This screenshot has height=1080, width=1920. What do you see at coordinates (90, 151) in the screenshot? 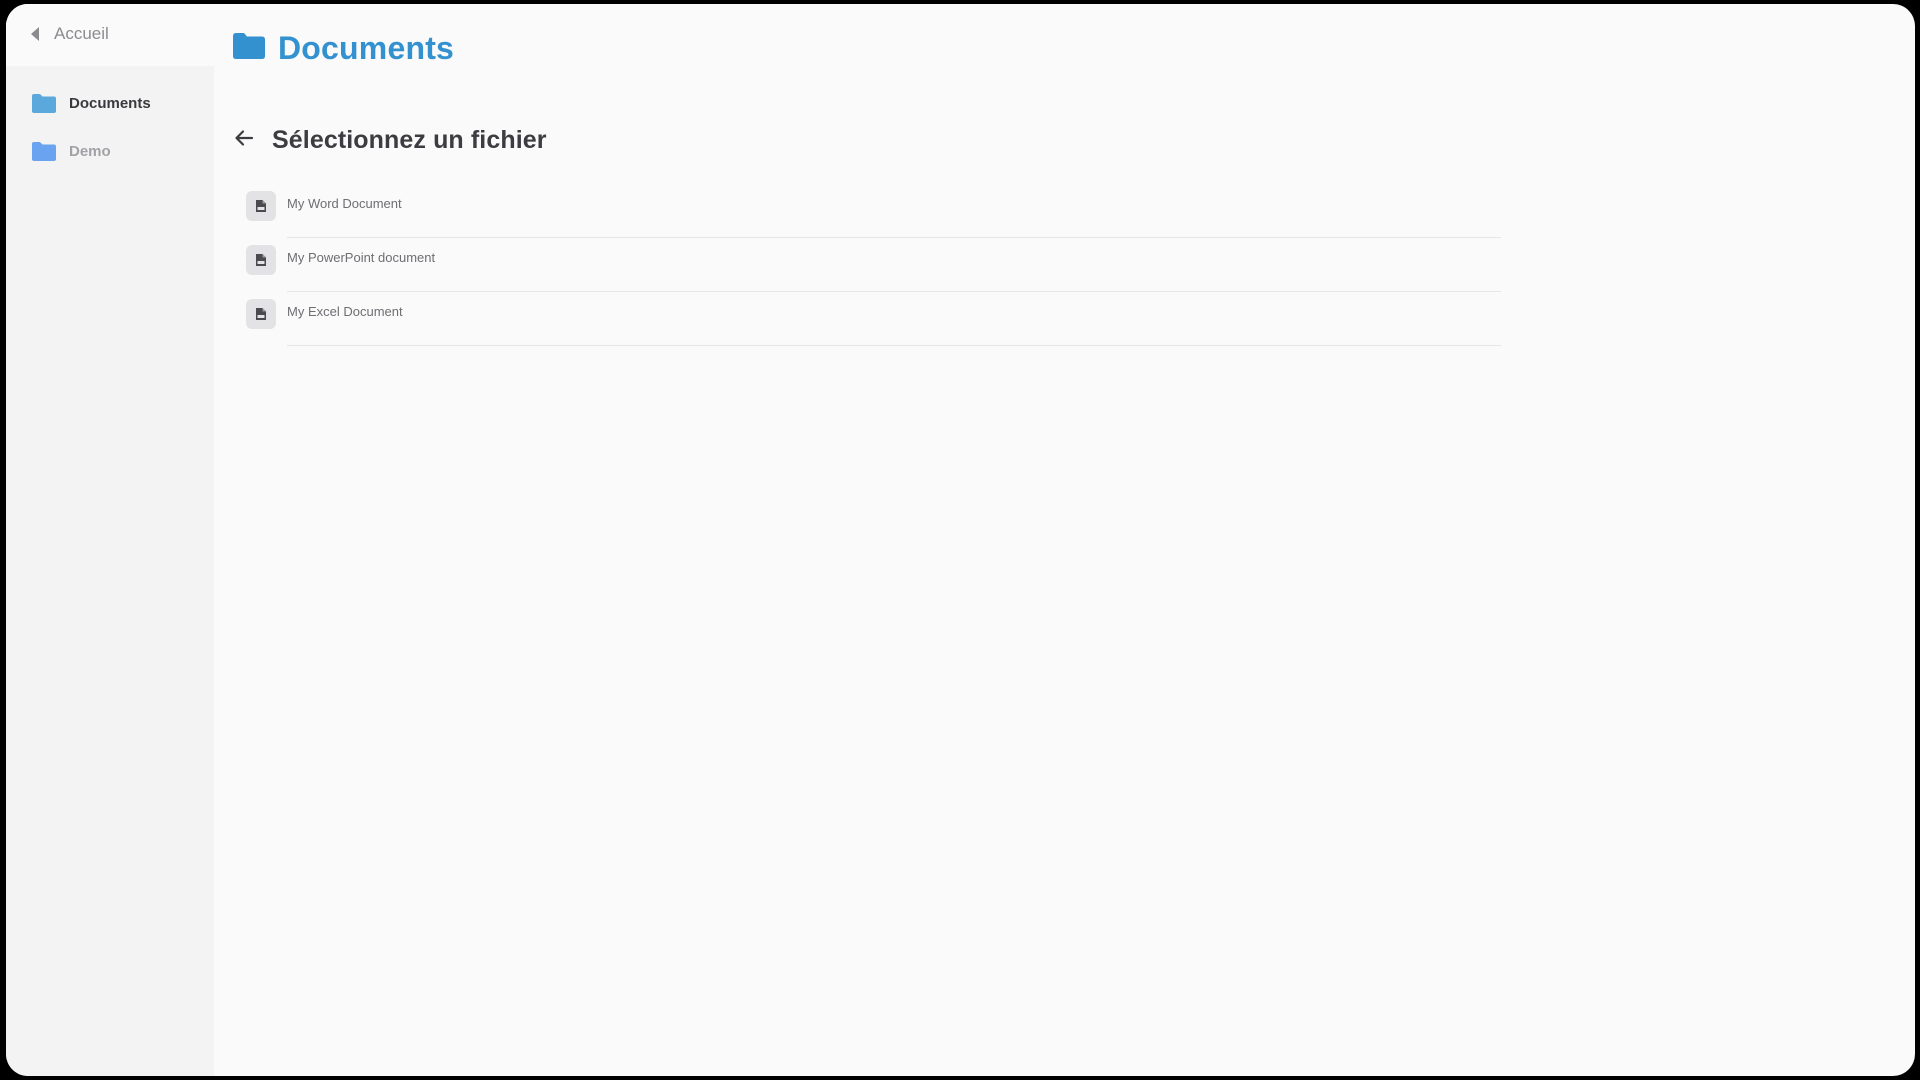
I see `sidebar-item-label: Demo` at bounding box center [90, 151].